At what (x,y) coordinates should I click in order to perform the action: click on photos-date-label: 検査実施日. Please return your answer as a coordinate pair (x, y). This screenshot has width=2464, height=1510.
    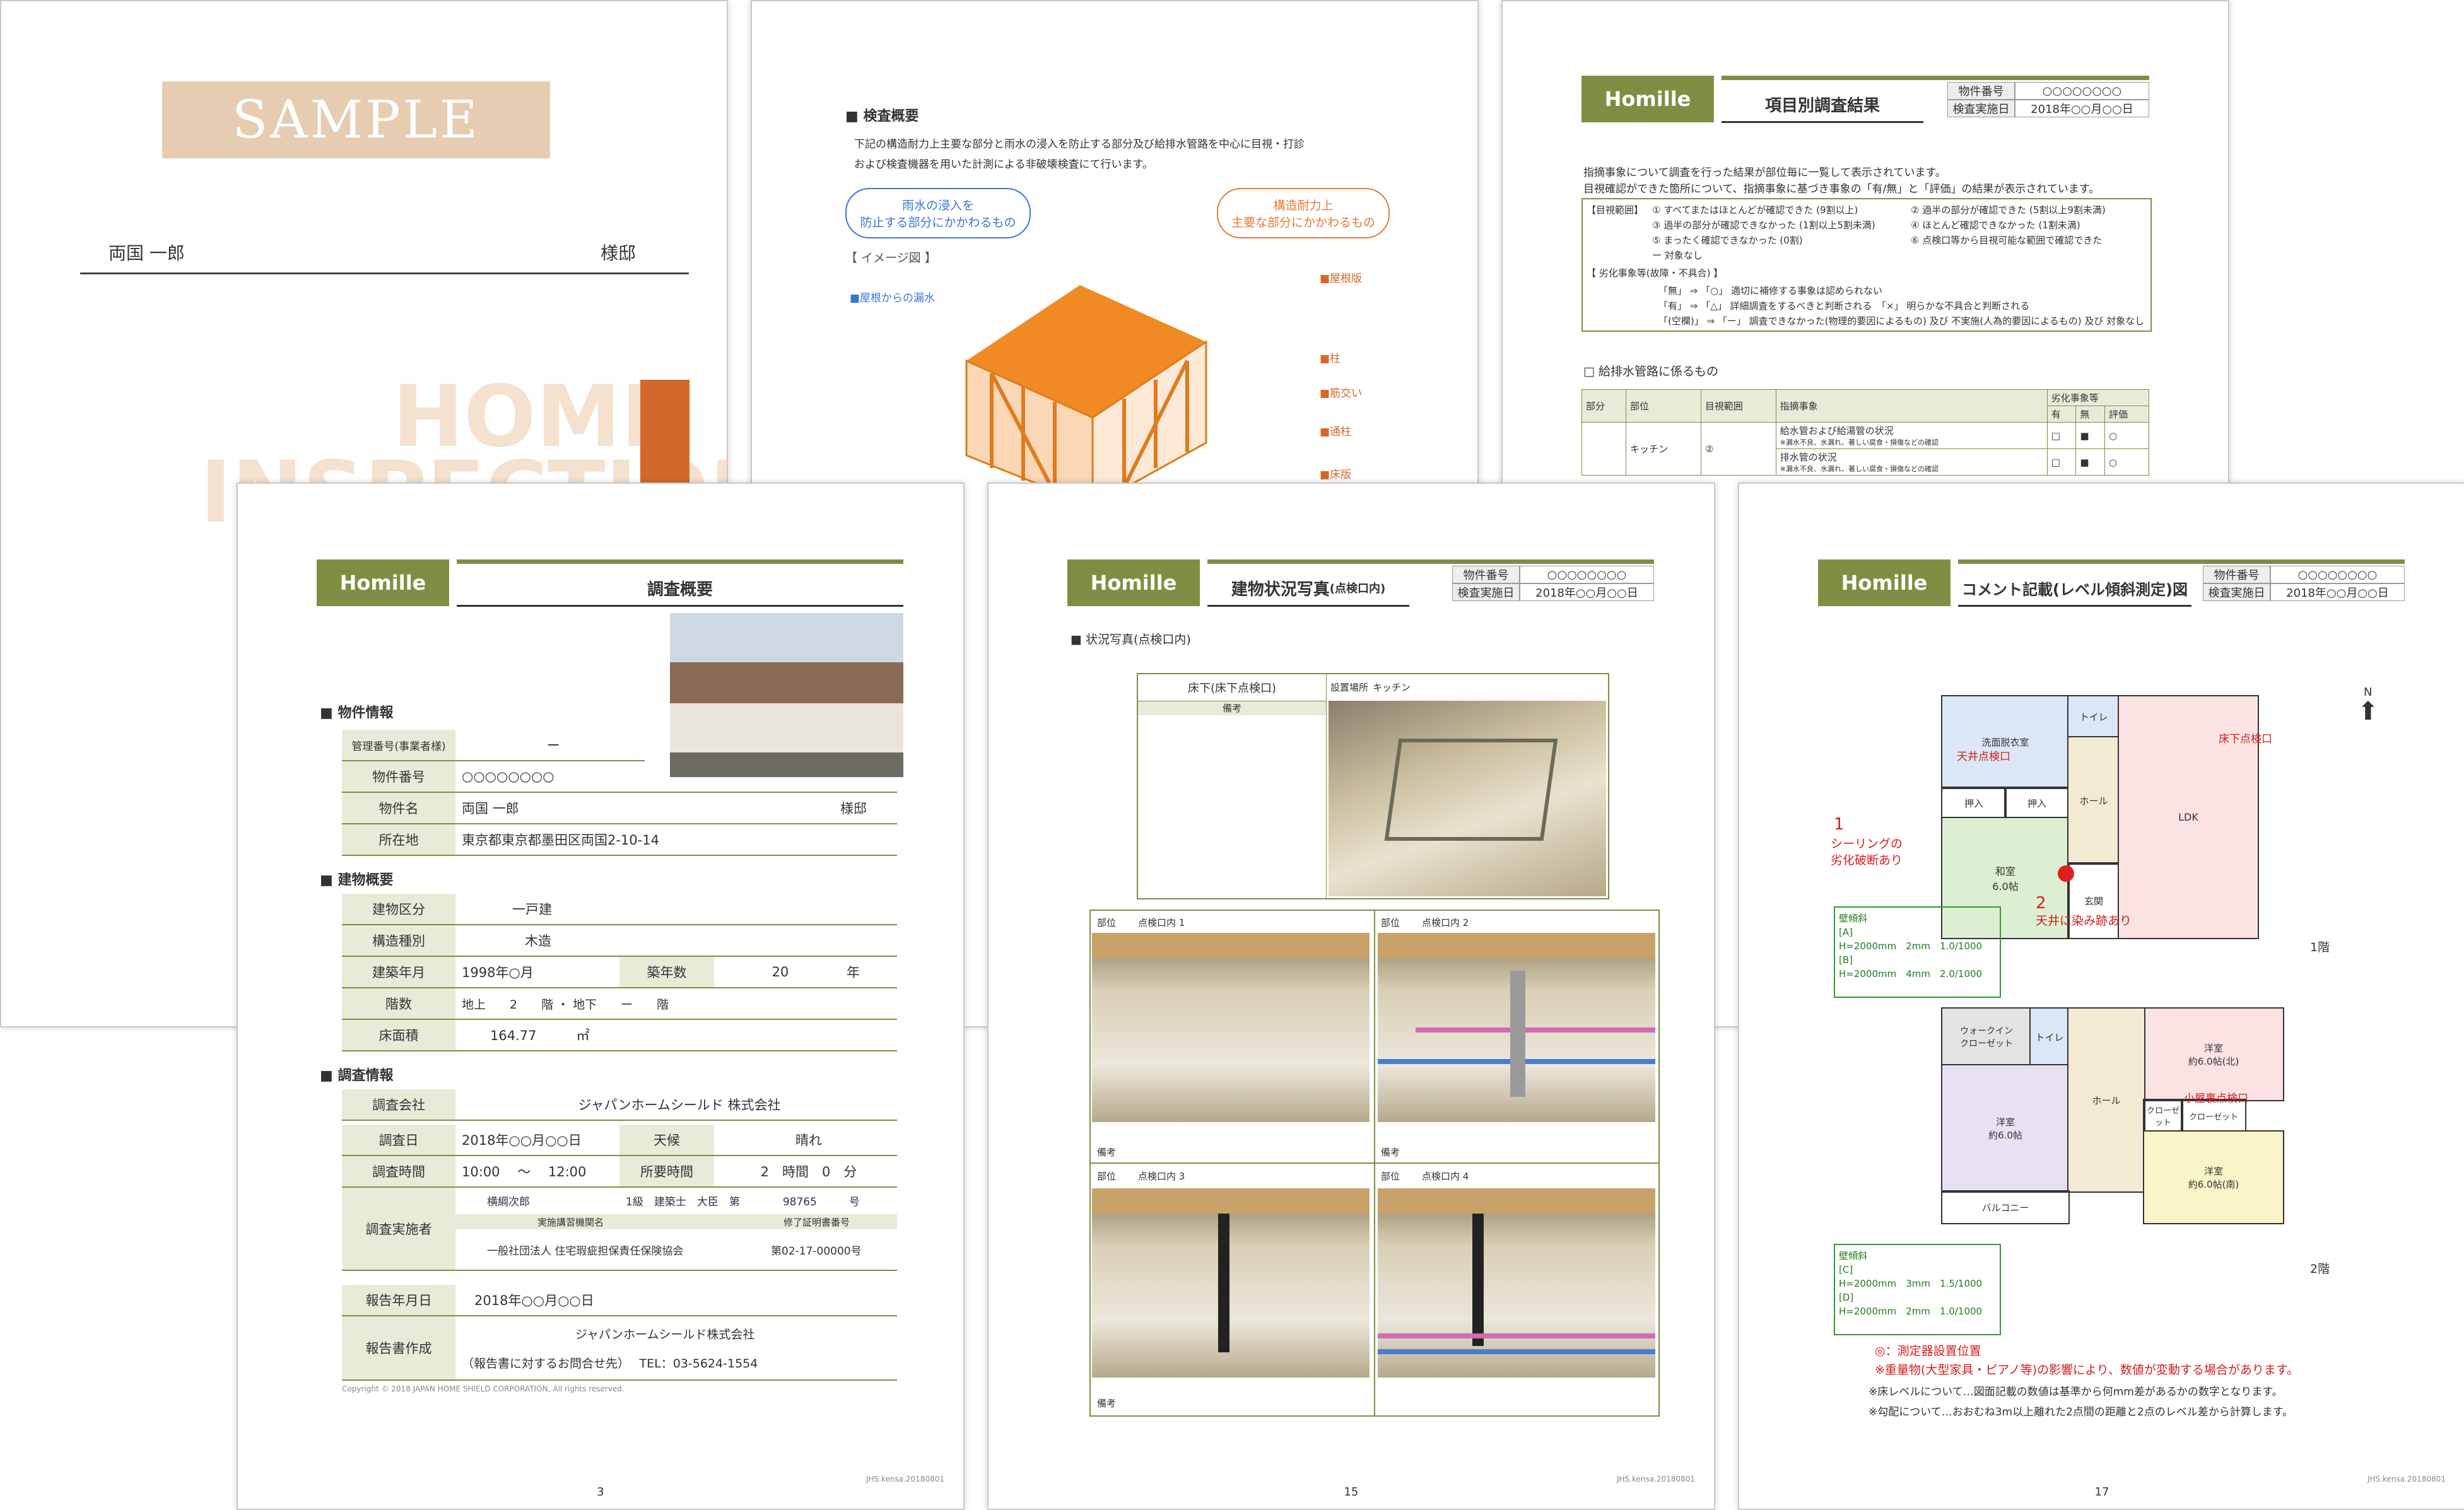
    Looking at the image, I should click on (1486, 592).